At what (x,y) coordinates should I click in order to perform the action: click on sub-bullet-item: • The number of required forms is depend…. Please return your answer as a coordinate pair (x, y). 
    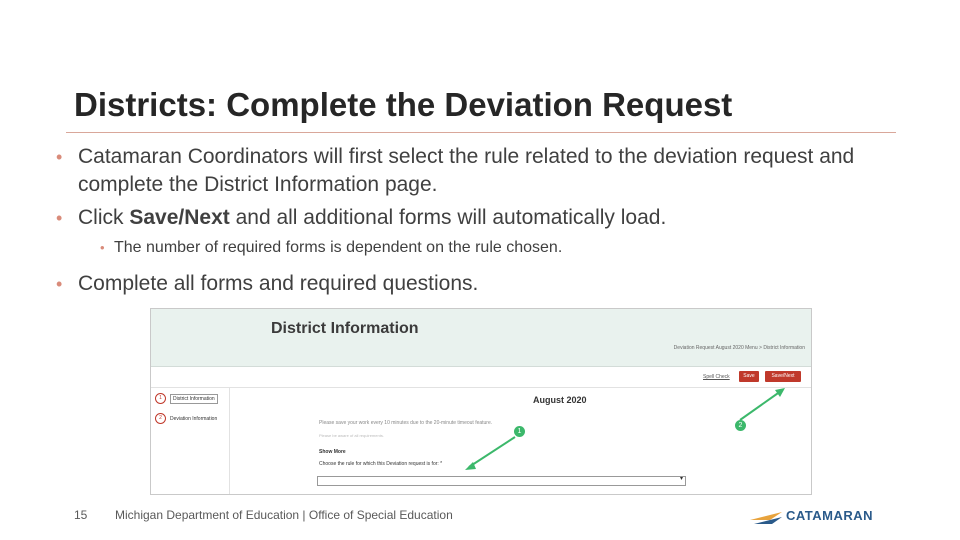
    Looking at the image, I should click on (476, 248).